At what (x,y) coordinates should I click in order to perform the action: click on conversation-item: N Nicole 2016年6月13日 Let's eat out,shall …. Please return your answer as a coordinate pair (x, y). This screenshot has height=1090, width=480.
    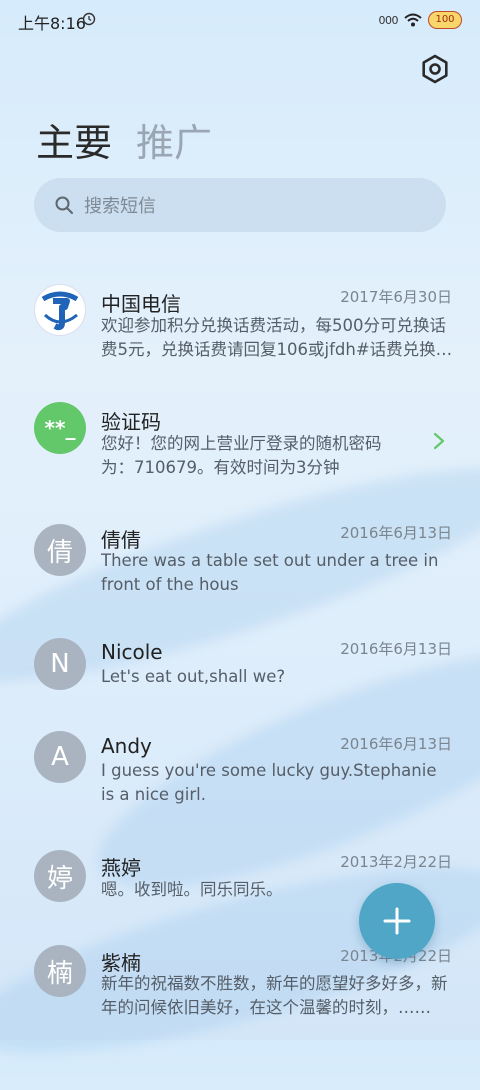
    Looking at the image, I should click on (240, 668).